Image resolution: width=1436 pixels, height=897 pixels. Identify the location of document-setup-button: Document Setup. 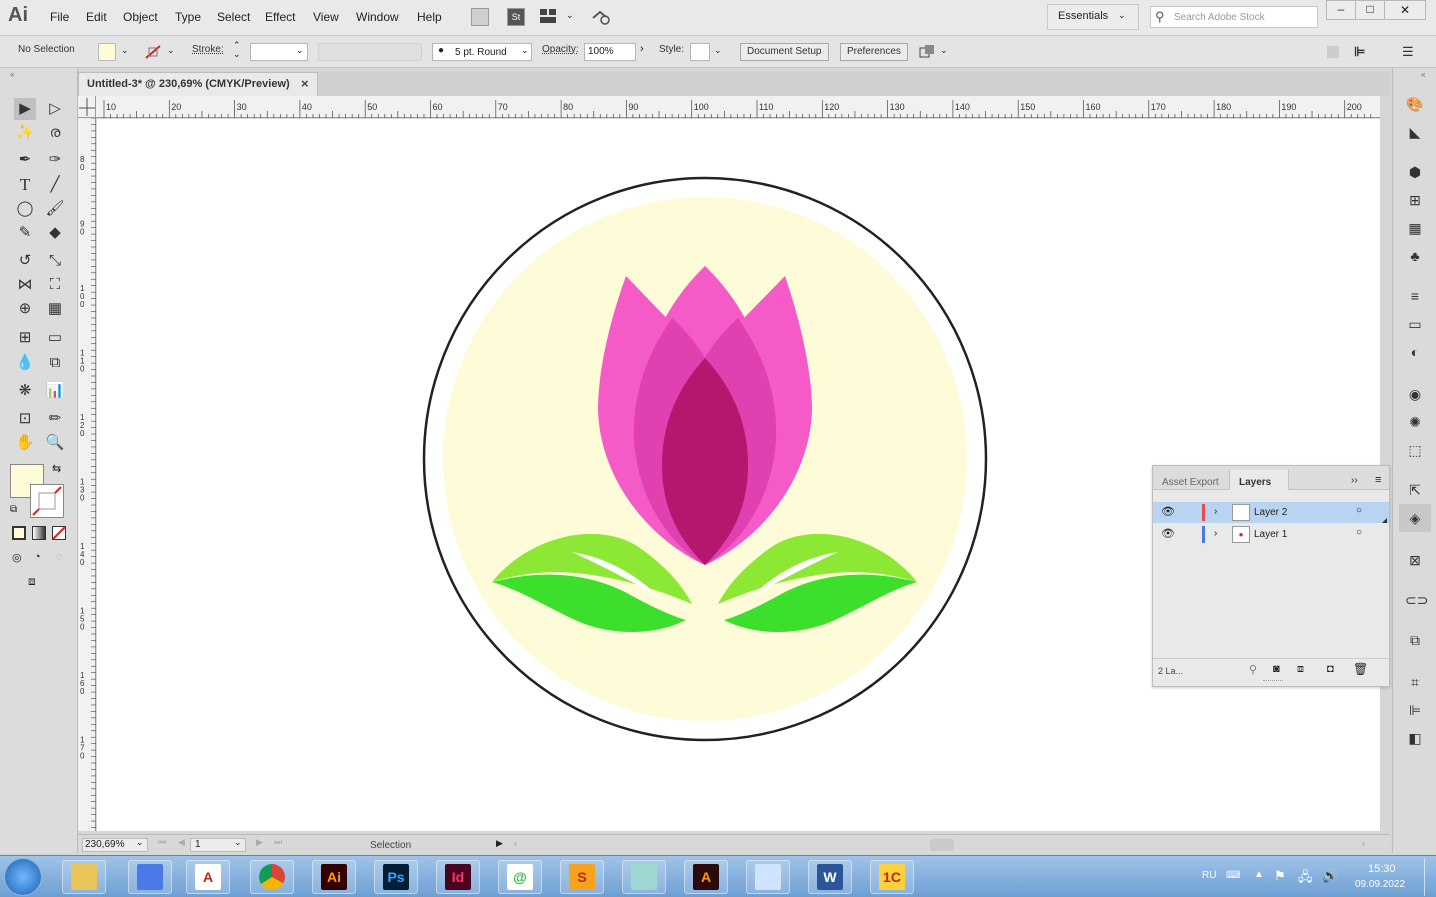
(784, 52).